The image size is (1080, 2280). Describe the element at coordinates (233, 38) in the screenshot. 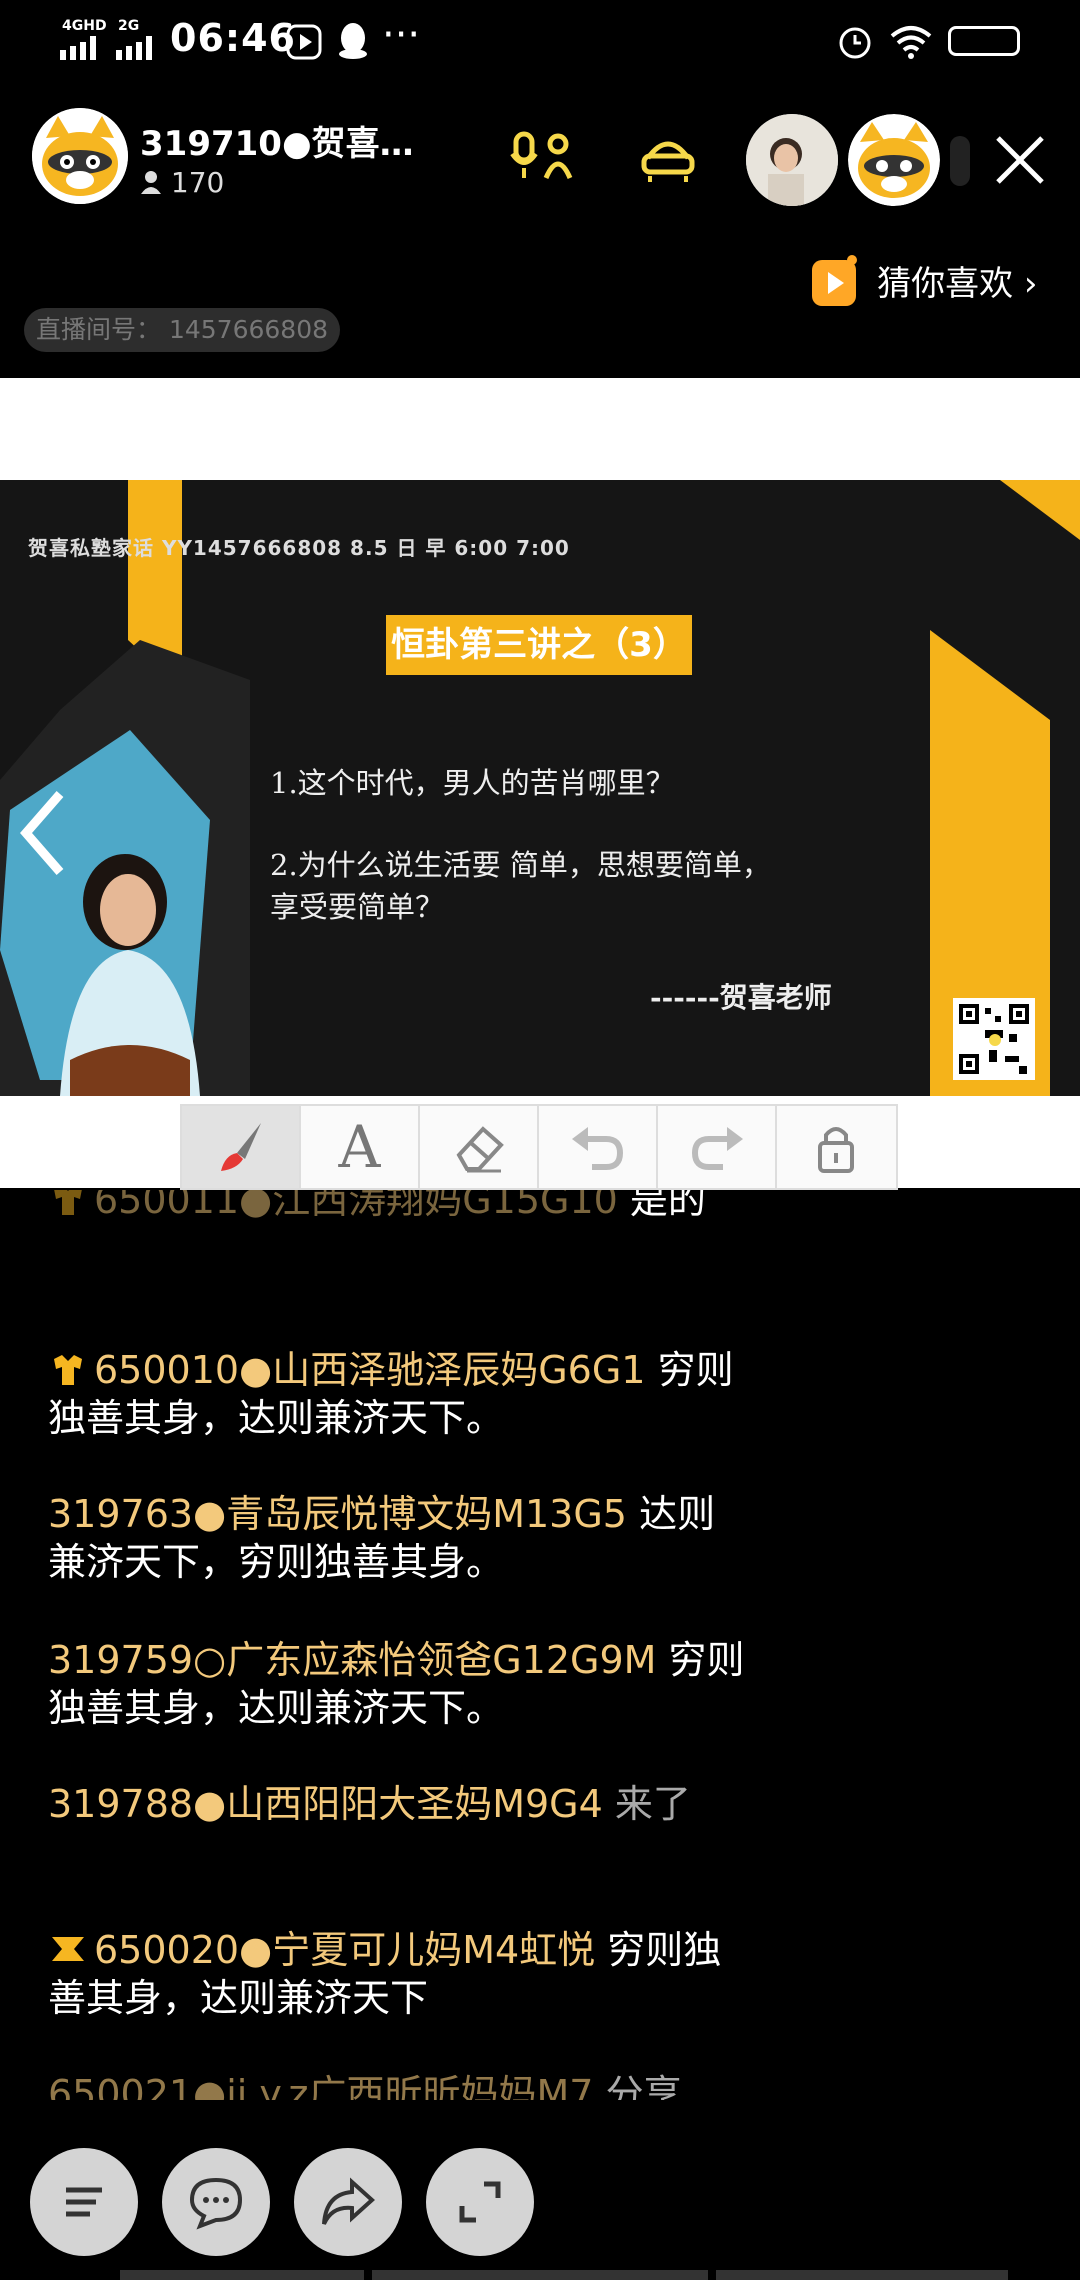

I see `clock: 06:46` at that location.